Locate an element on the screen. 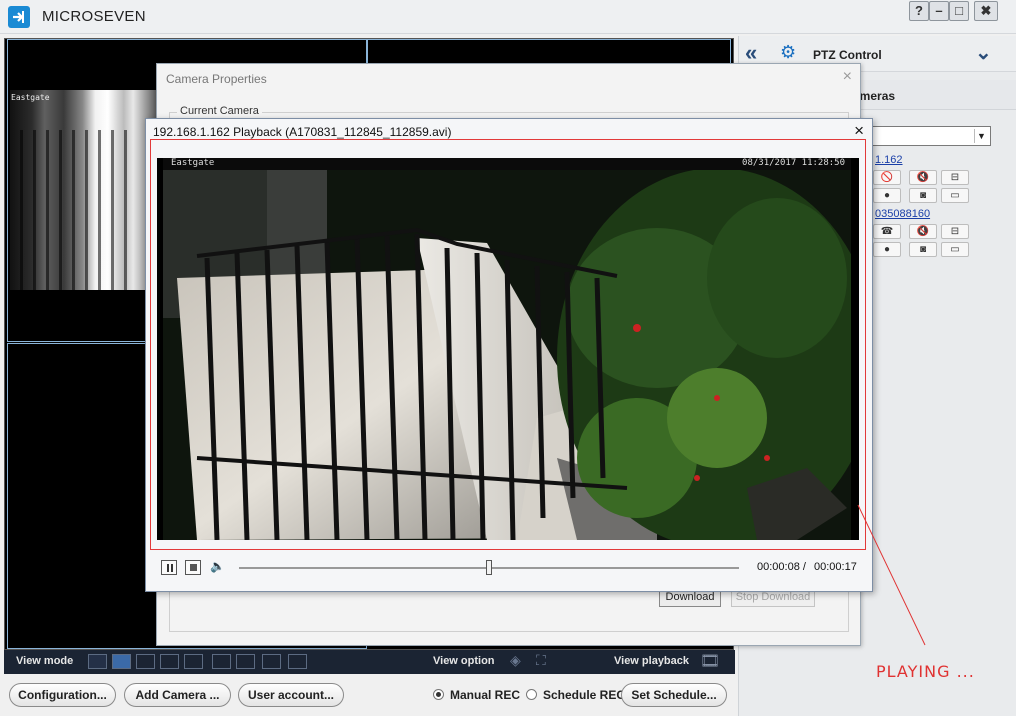 The width and height of the screenshot is (1016, 716). camera-link-1: 1.162 is located at coordinates (889, 160).